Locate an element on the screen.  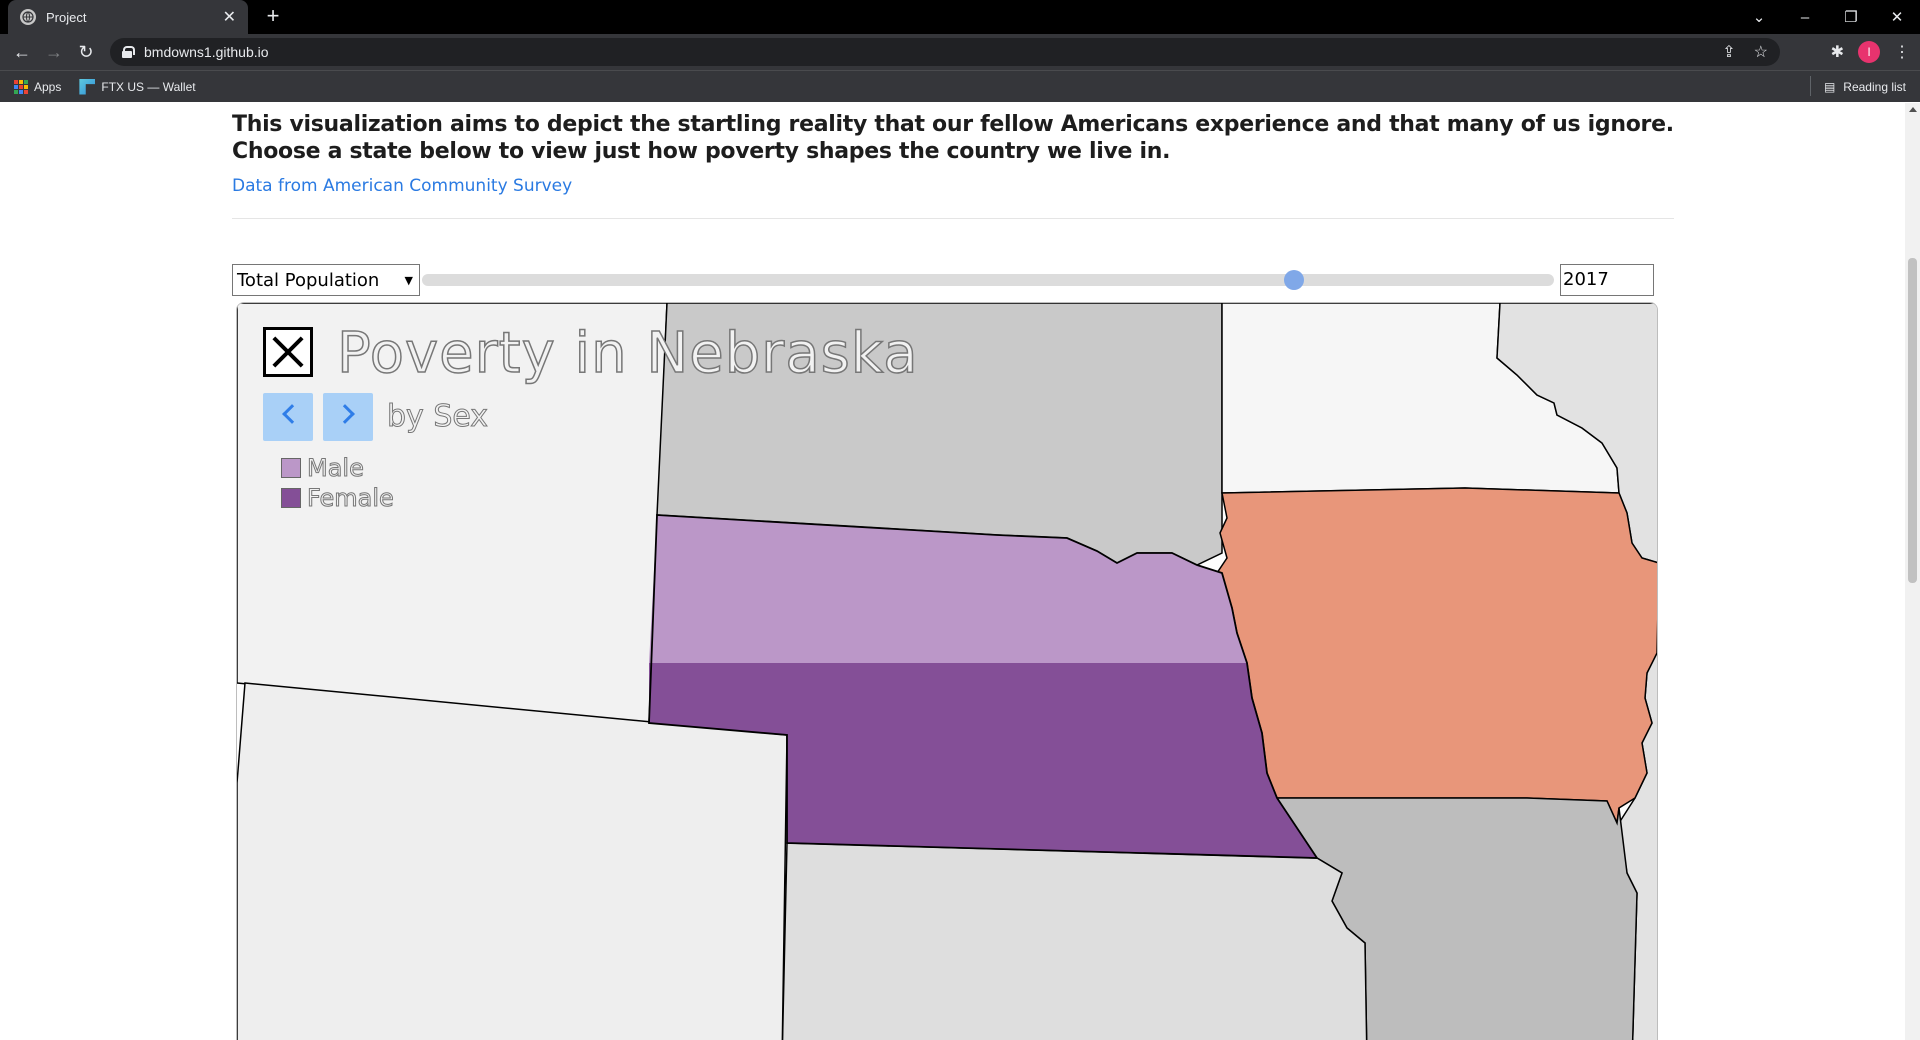
legend-item-male: Male is located at coordinates (337, 468).